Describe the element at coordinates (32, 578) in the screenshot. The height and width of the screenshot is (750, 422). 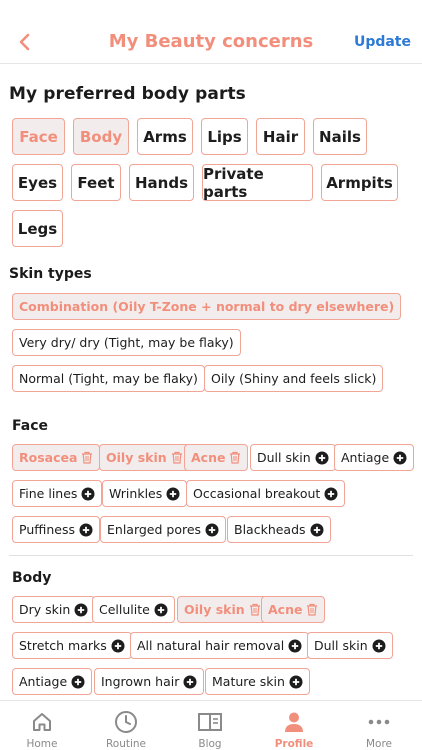
I see `body-heading: Body` at that location.